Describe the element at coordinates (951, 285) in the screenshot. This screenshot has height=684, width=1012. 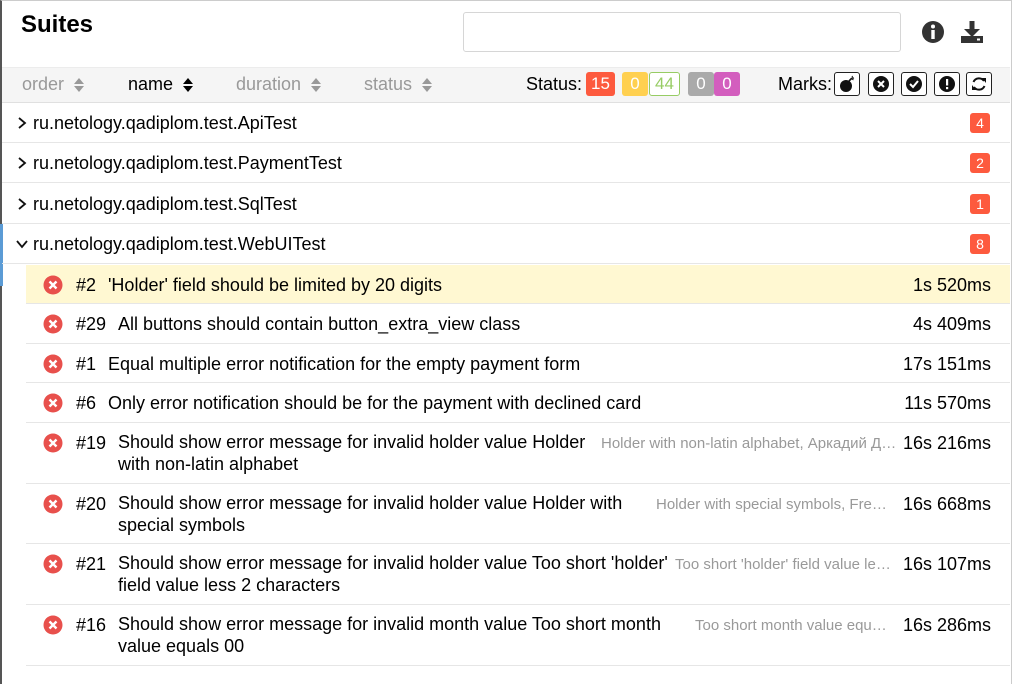
I see `test-case-duration: 1s 520ms` at that location.